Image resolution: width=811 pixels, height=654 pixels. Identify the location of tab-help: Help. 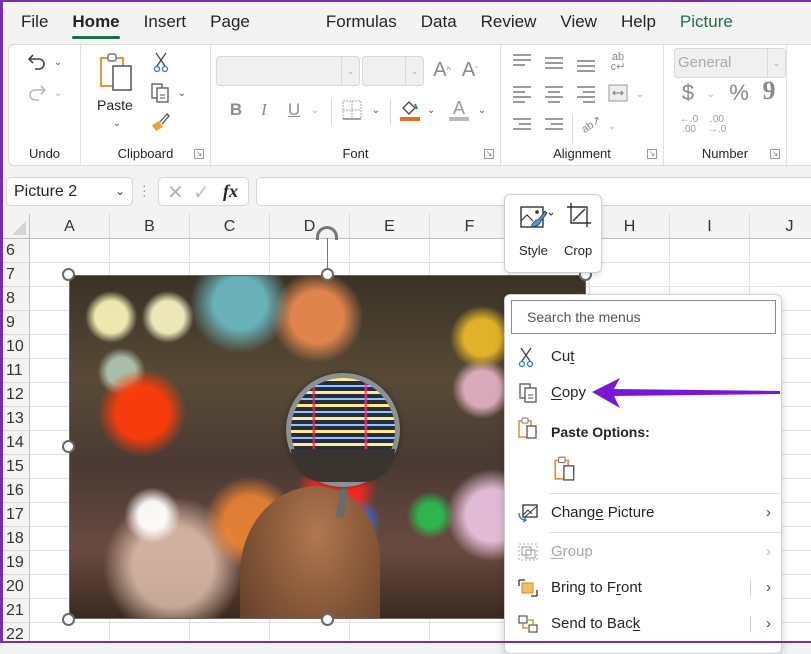
(638, 21).